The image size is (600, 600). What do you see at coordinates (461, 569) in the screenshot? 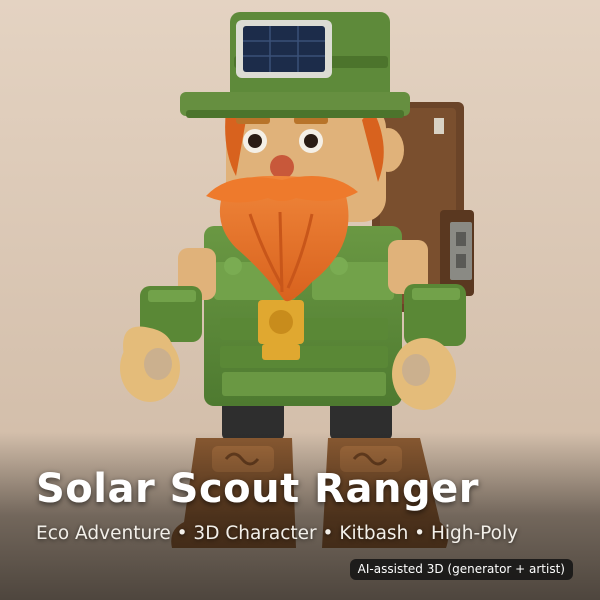
I see `ai-badge: AI-assisted 3D (generator + artist)` at bounding box center [461, 569].